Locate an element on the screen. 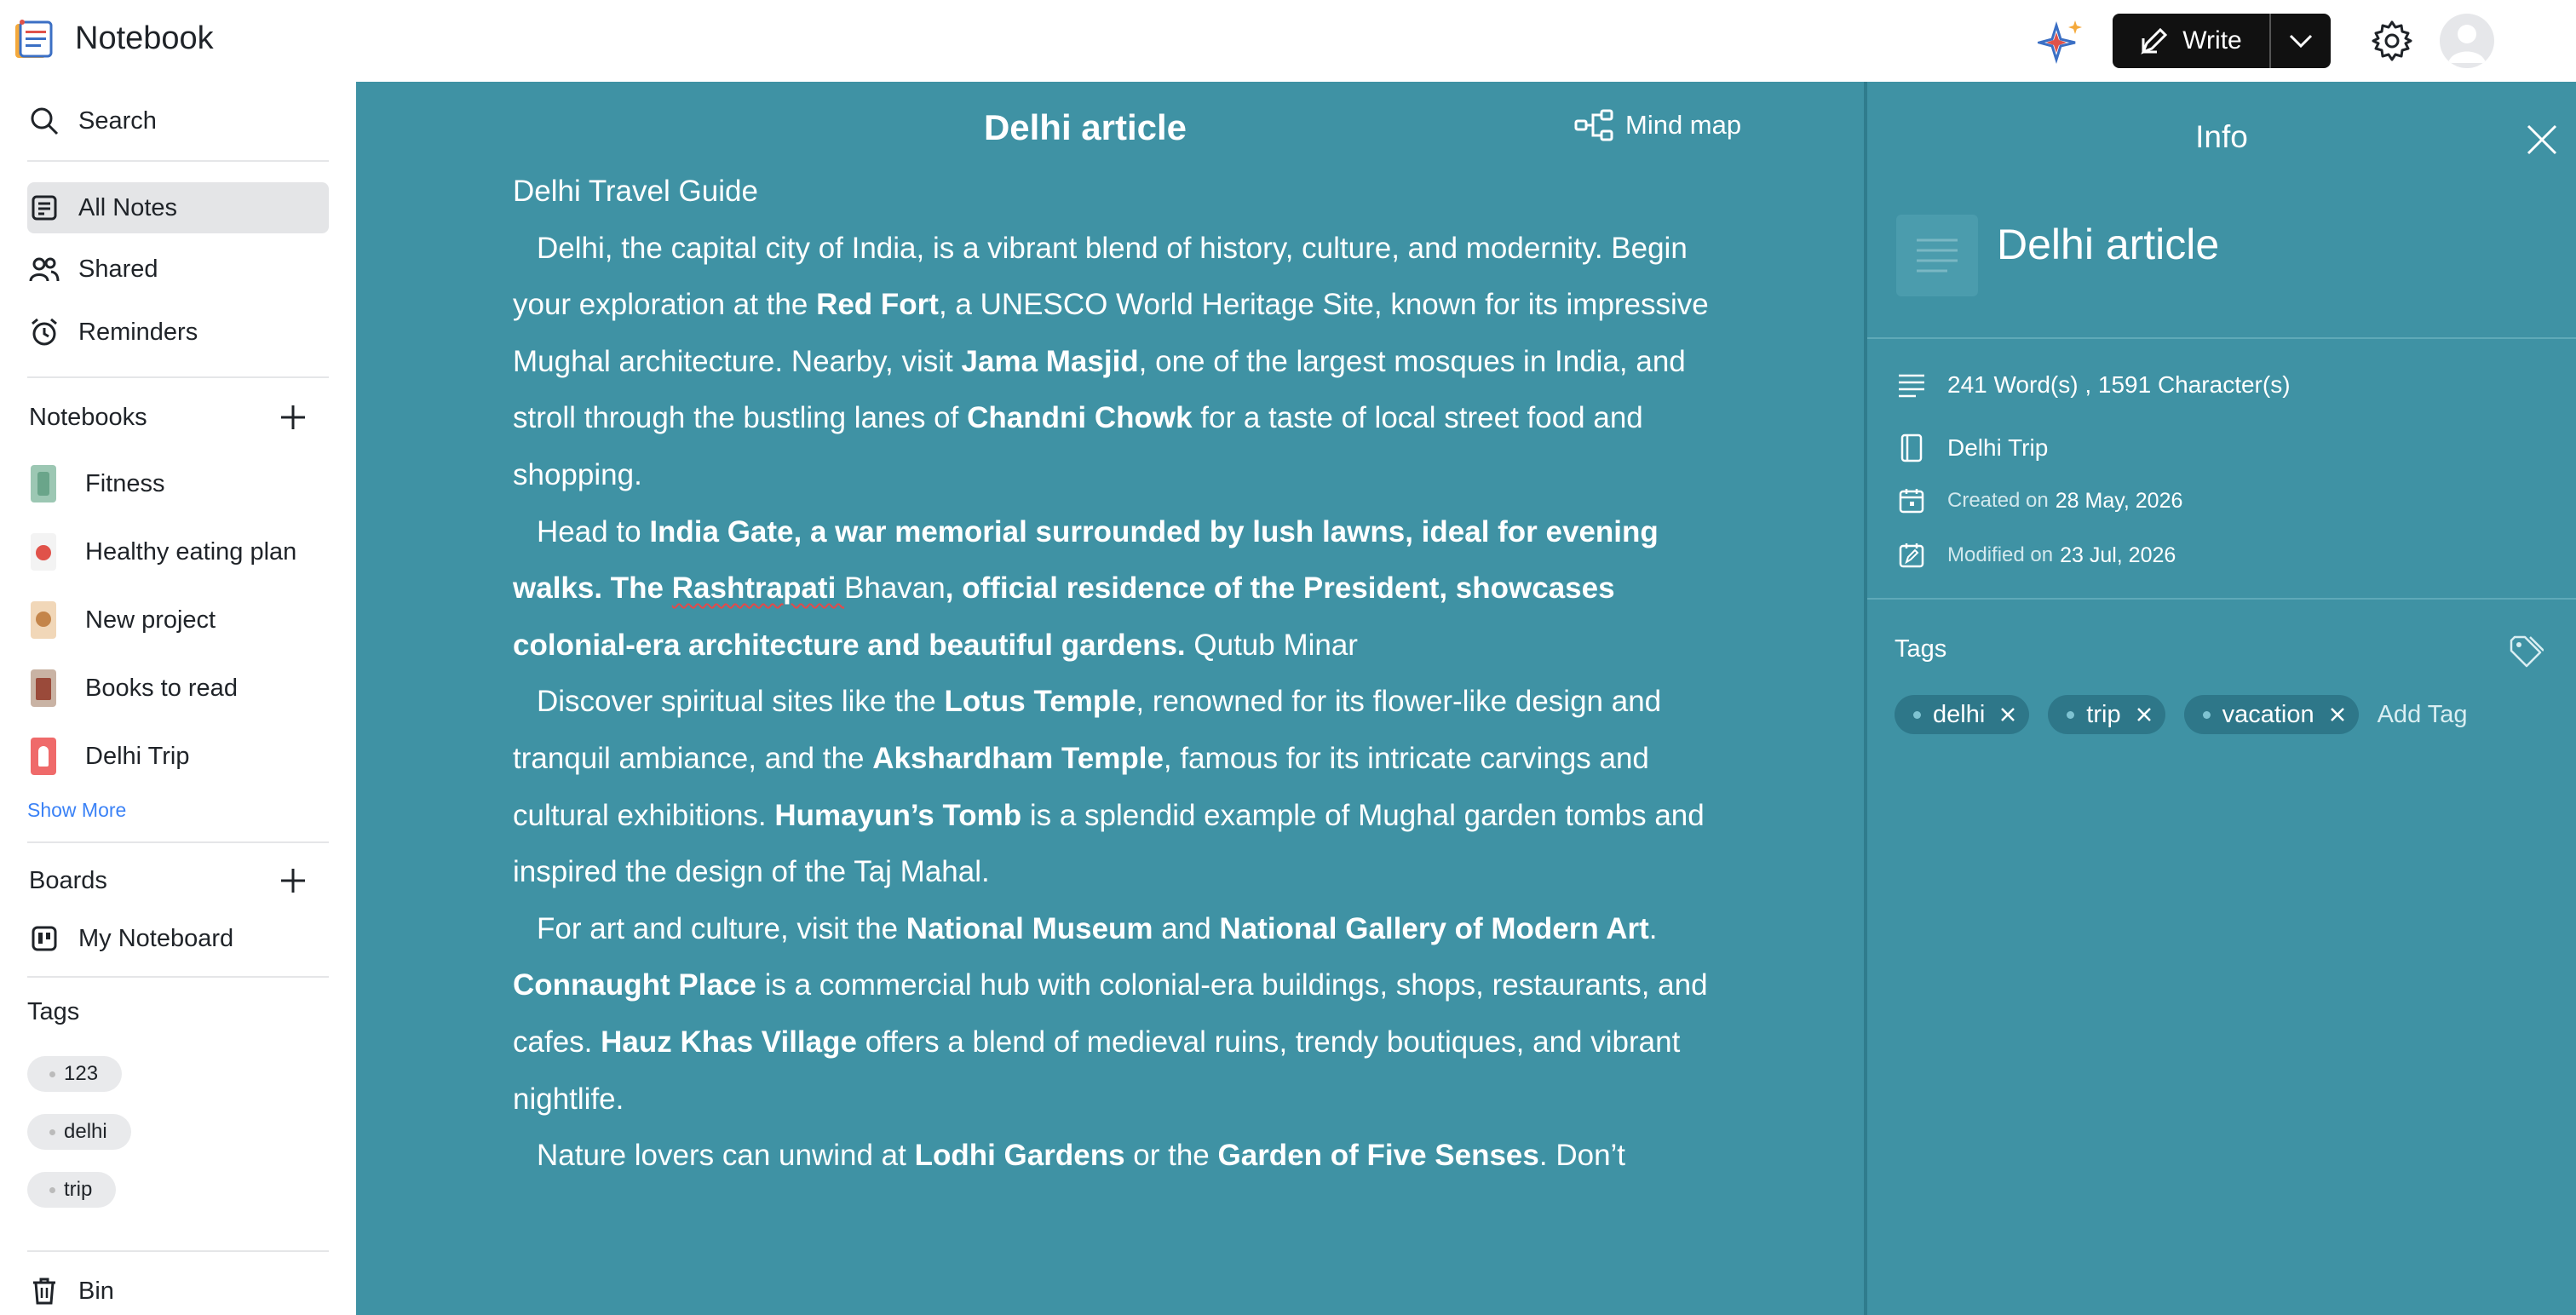  tag-label: trip is located at coordinates (2103, 714).